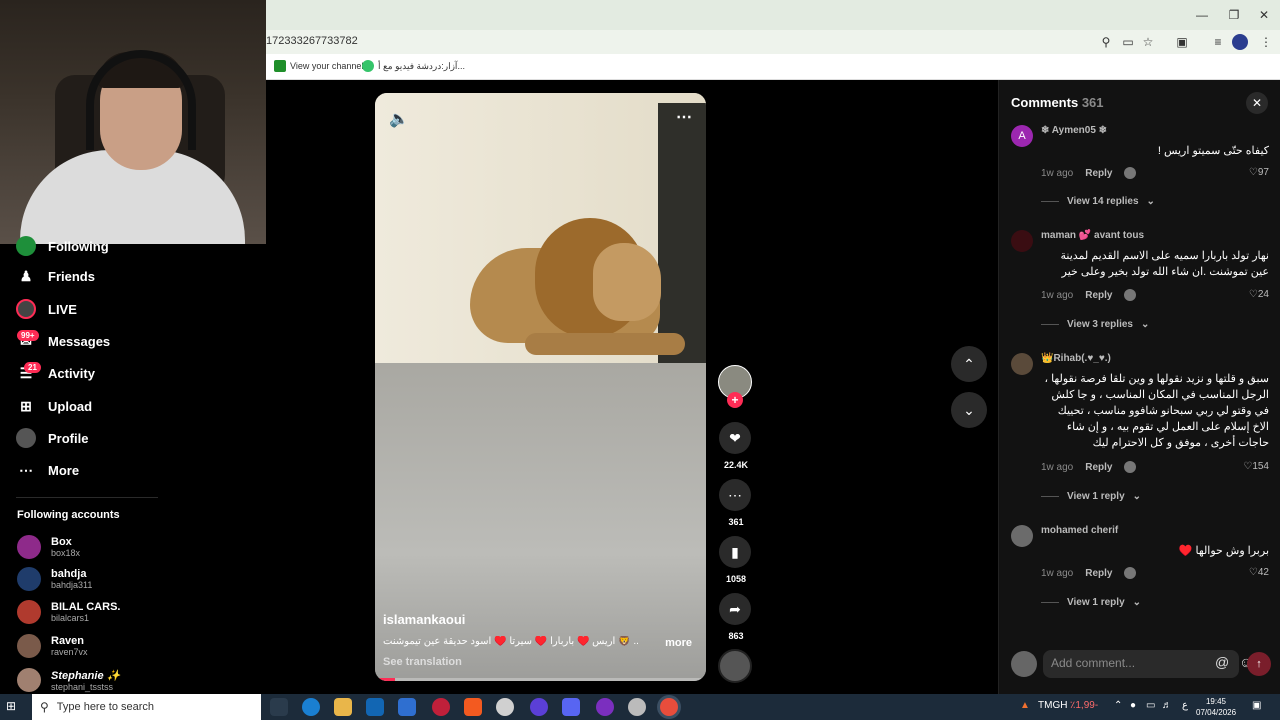 The image size is (1280, 720). Describe the element at coordinates (343, 707) in the screenshot. I see `file-explorer-icon` at that location.